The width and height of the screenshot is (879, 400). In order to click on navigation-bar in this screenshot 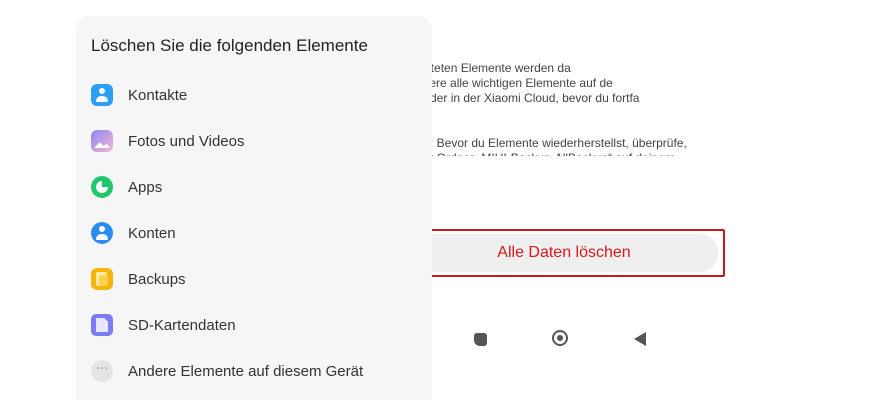, I will do `click(568, 339)`.